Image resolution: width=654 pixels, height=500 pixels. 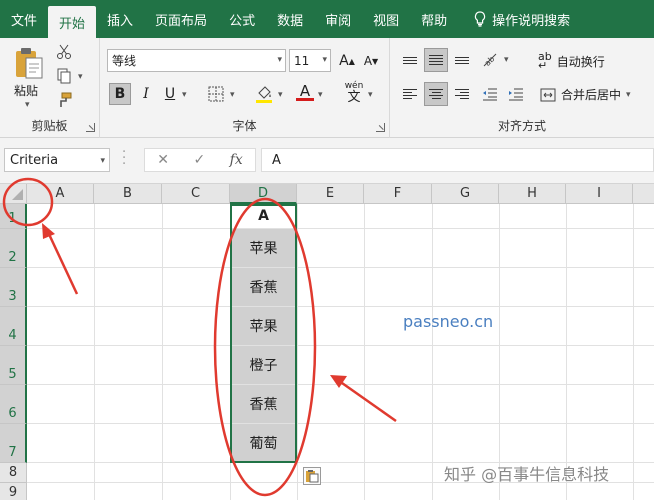 What do you see at coordinates (163, 160) in the screenshot?
I see `cancel-icon: ✕` at bounding box center [163, 160].